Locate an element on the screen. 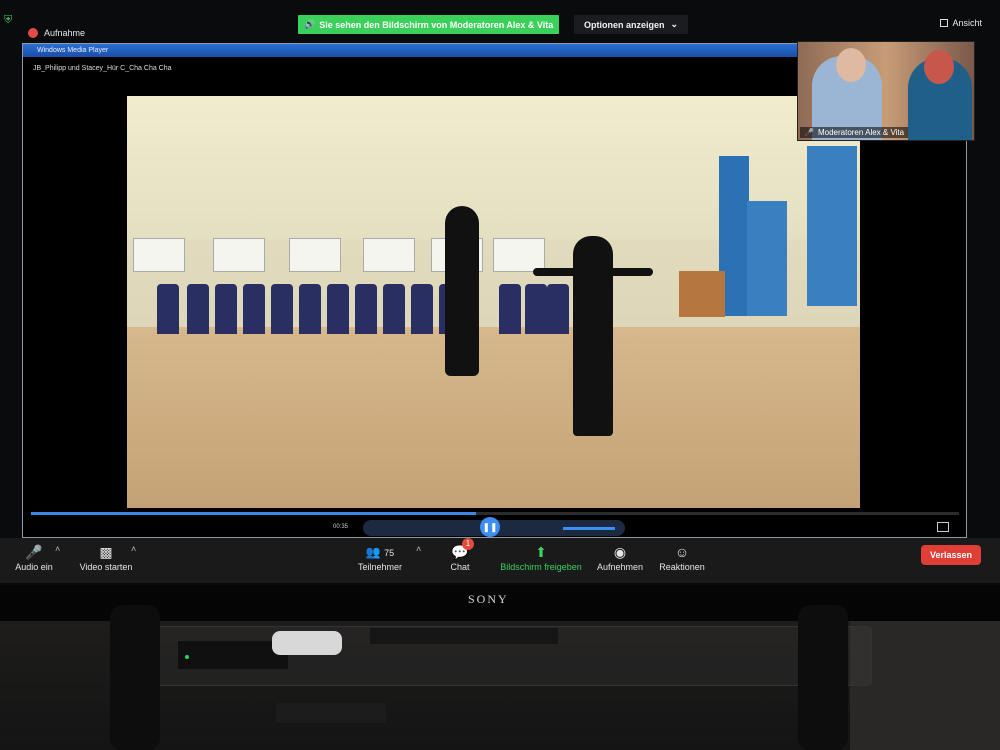  record-label: Aufnehmen is located at coordinates (620, 567).